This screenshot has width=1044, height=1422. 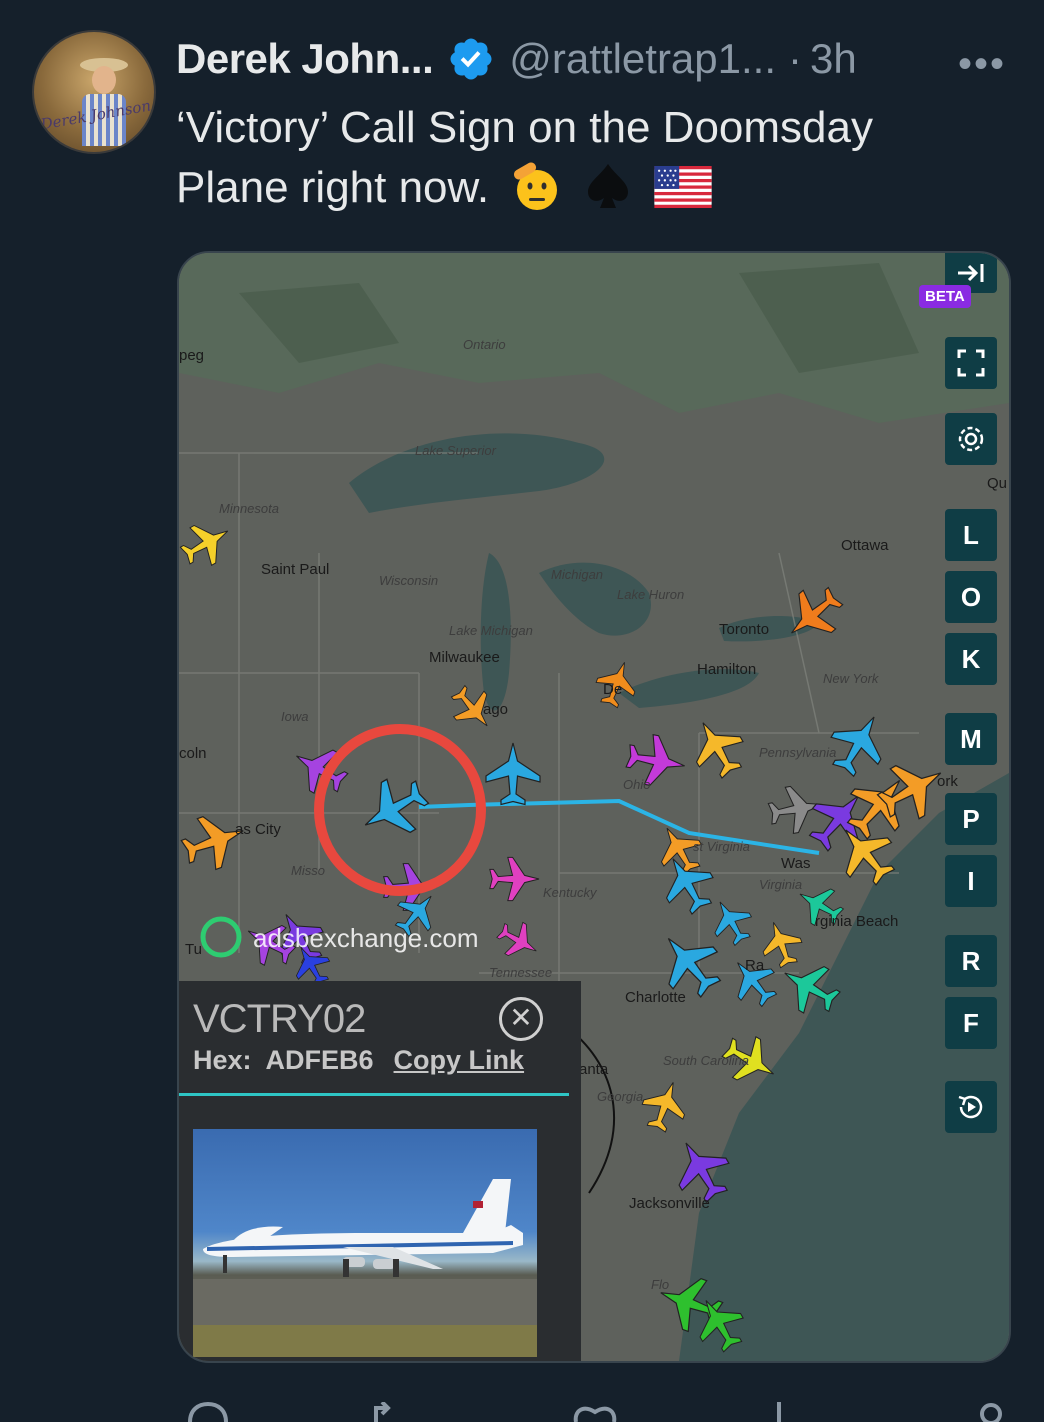 I want to click on label-virginia-beach: rginia Beach, so click(x=857, y=921).